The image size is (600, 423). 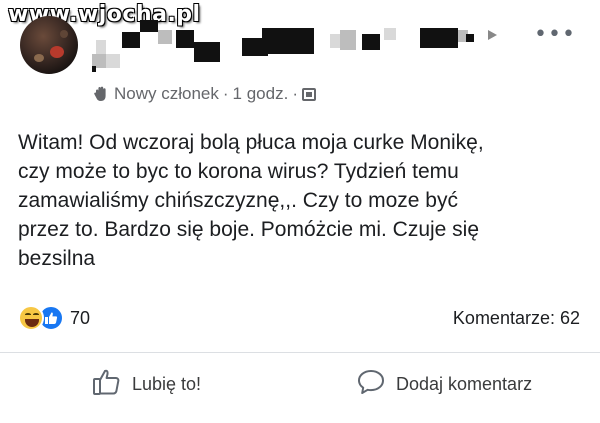 What do you see at coordinates (80, 317) in the screenshot?
I see `reaction-count: 70` at bounding box center [80, 317].